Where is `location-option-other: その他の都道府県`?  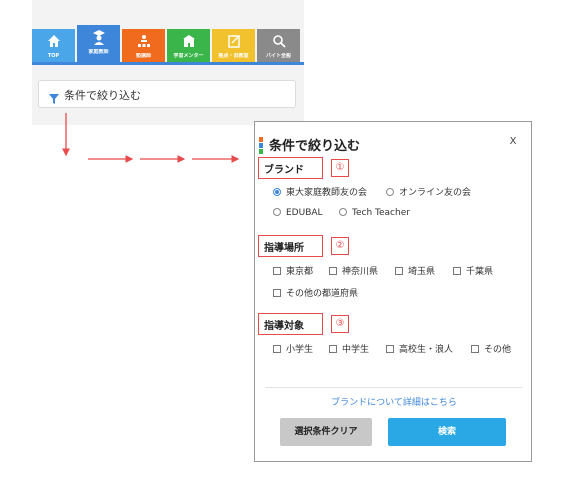 location-option-other: その他の都道府県 is located at coordinates (315, 292).